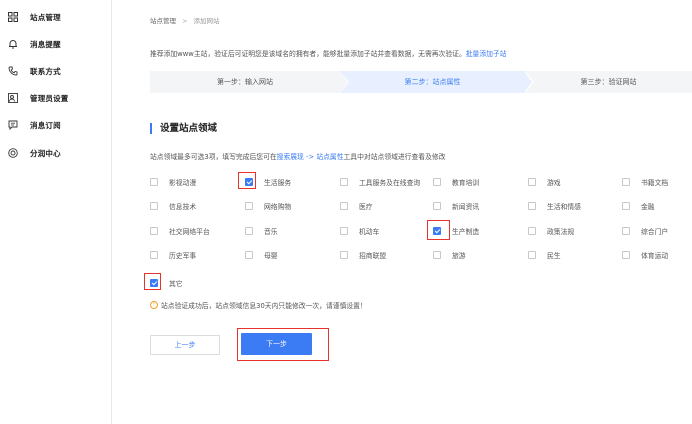  What do you see at coordinates (13, 153) in the screenshot?
I see `coin-icon` at bounding box center [13, 153].